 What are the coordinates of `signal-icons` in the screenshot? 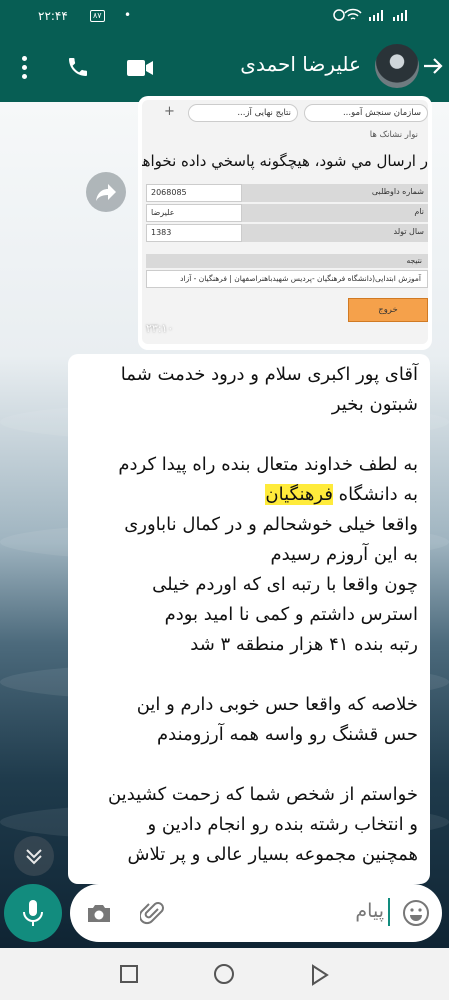 It's located at (373, 16).